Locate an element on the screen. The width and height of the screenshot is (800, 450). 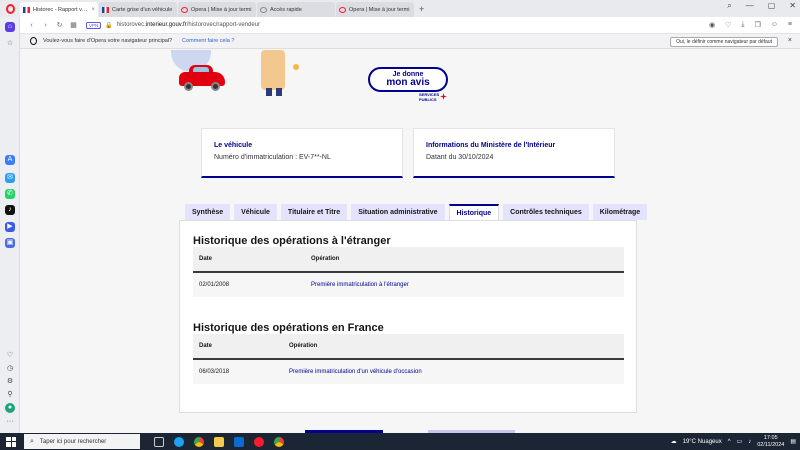
minimize-button: — is located at coordinates (750, 6).